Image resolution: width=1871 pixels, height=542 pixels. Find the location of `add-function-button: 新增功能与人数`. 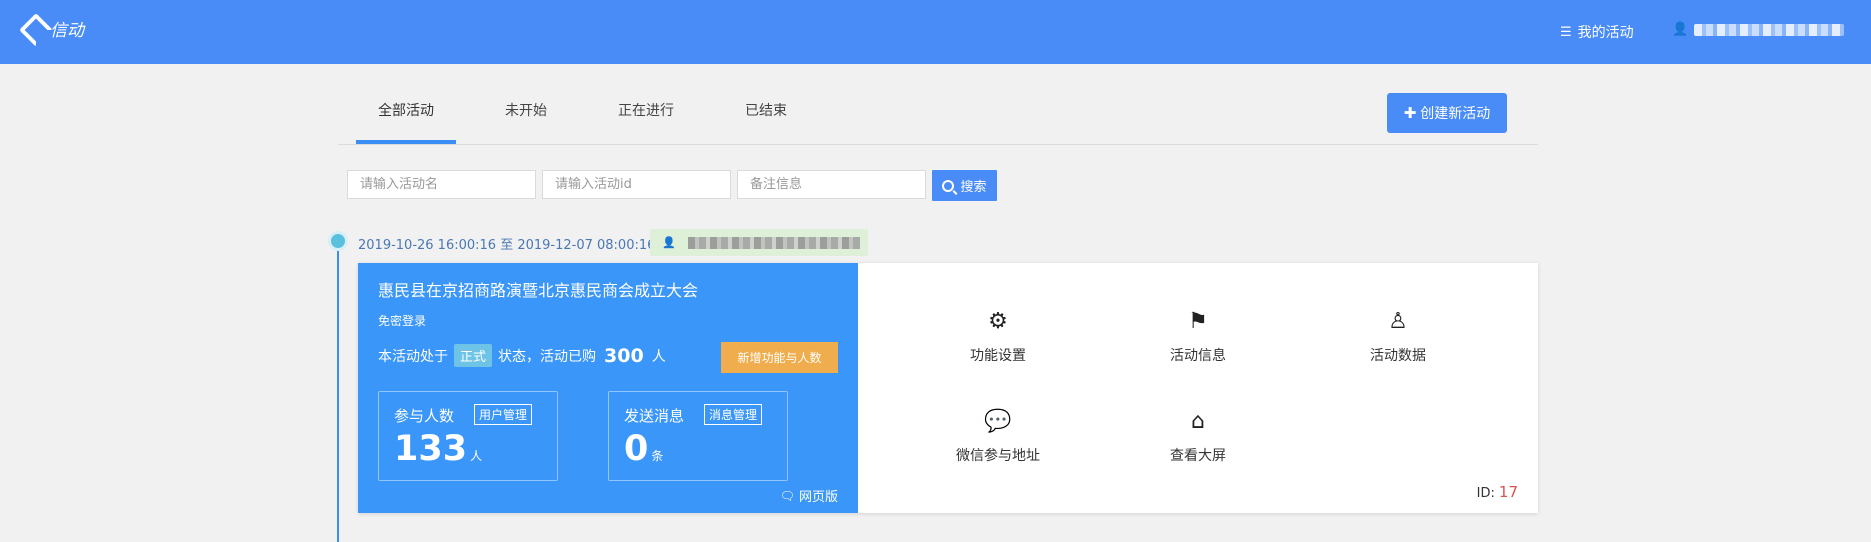

add-function-button: 新增功能与人数 is located at coordinates (779, 357).